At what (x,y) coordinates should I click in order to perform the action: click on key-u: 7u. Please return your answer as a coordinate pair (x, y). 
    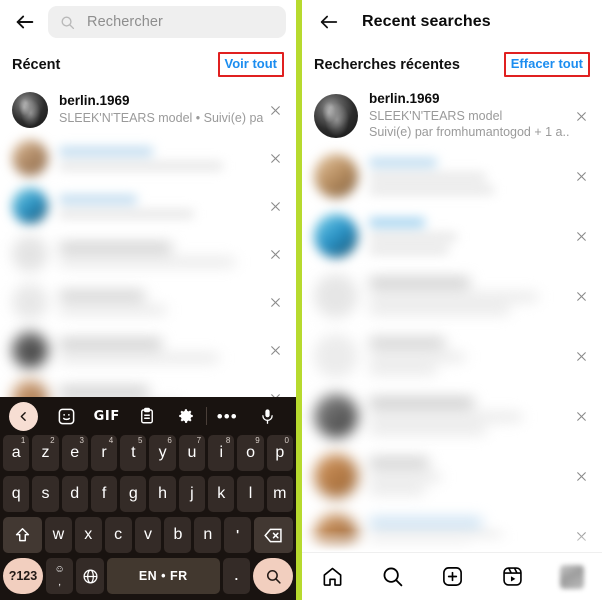
    Looking at the image, I should click on (192, 453).